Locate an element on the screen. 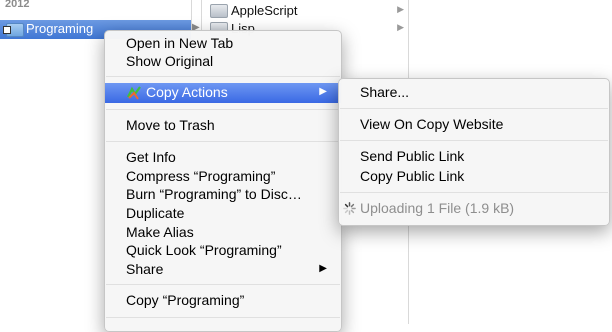 The width and height of the screenshot is (612, 332). menu-item-compress: Compress “Programing” is located at coordinates (223, 176).